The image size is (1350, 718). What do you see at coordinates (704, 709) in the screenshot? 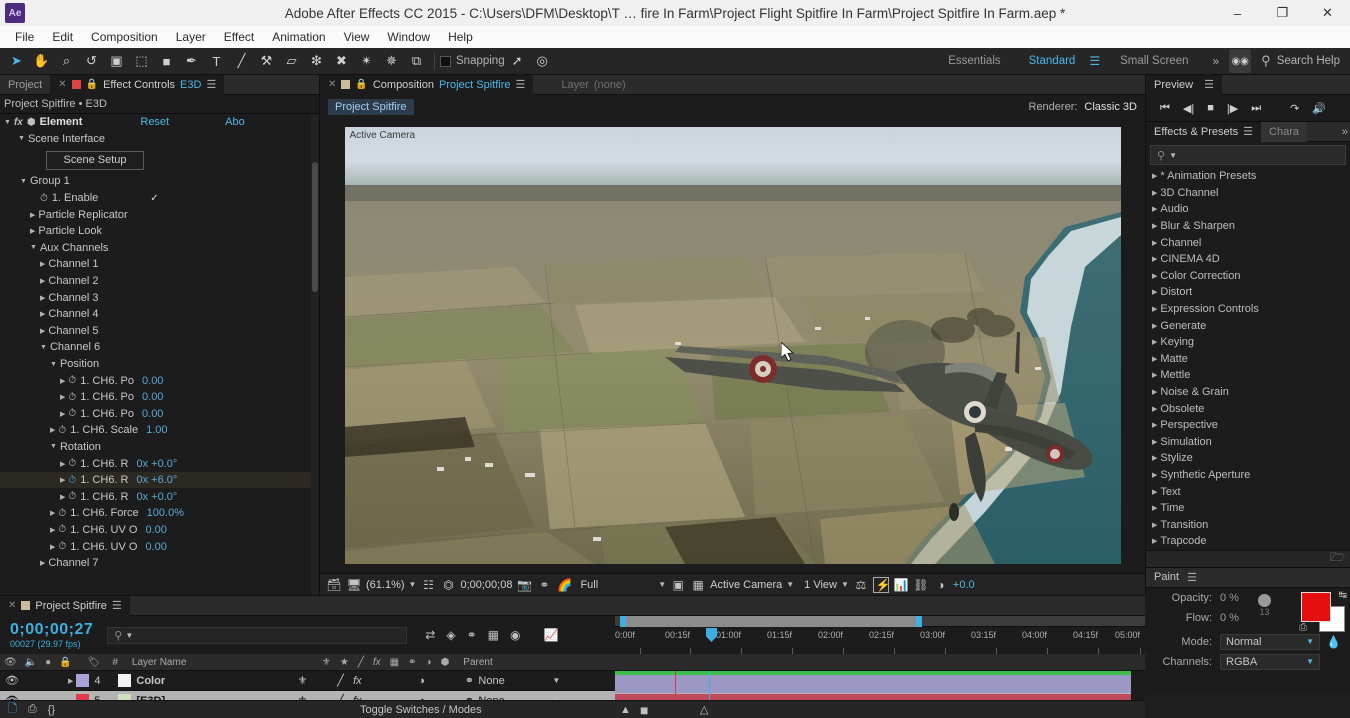
I see `zoom-in-icon: △` at bounding box center [704, 709].